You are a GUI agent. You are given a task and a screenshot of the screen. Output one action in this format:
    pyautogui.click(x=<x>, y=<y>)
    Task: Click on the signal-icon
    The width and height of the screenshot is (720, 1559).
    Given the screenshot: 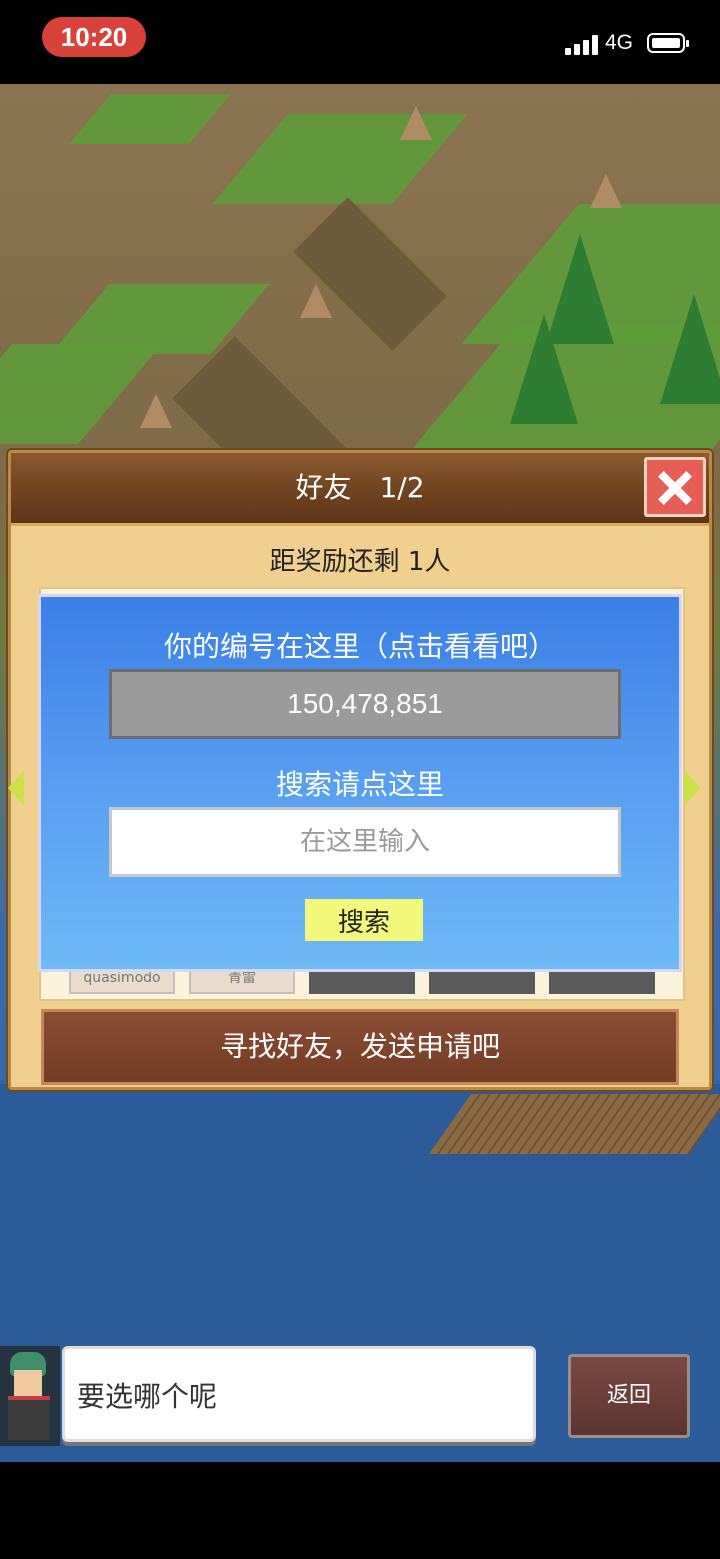 What is the action you would take?
    pyautogui.click(x=582, y=44)
    